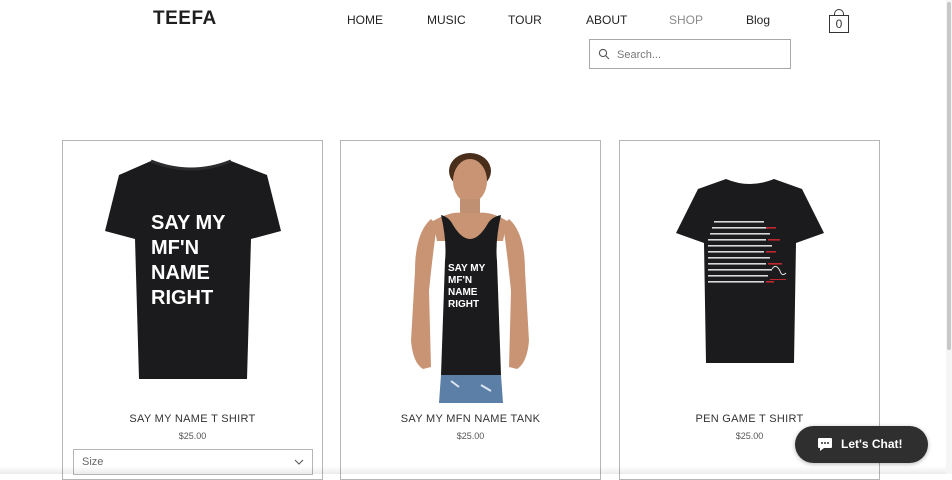  What do you see at coordinates (758, 20) in the screenshot?
I see `nav-item-blog: Blog` at bounding box center [758, 20].